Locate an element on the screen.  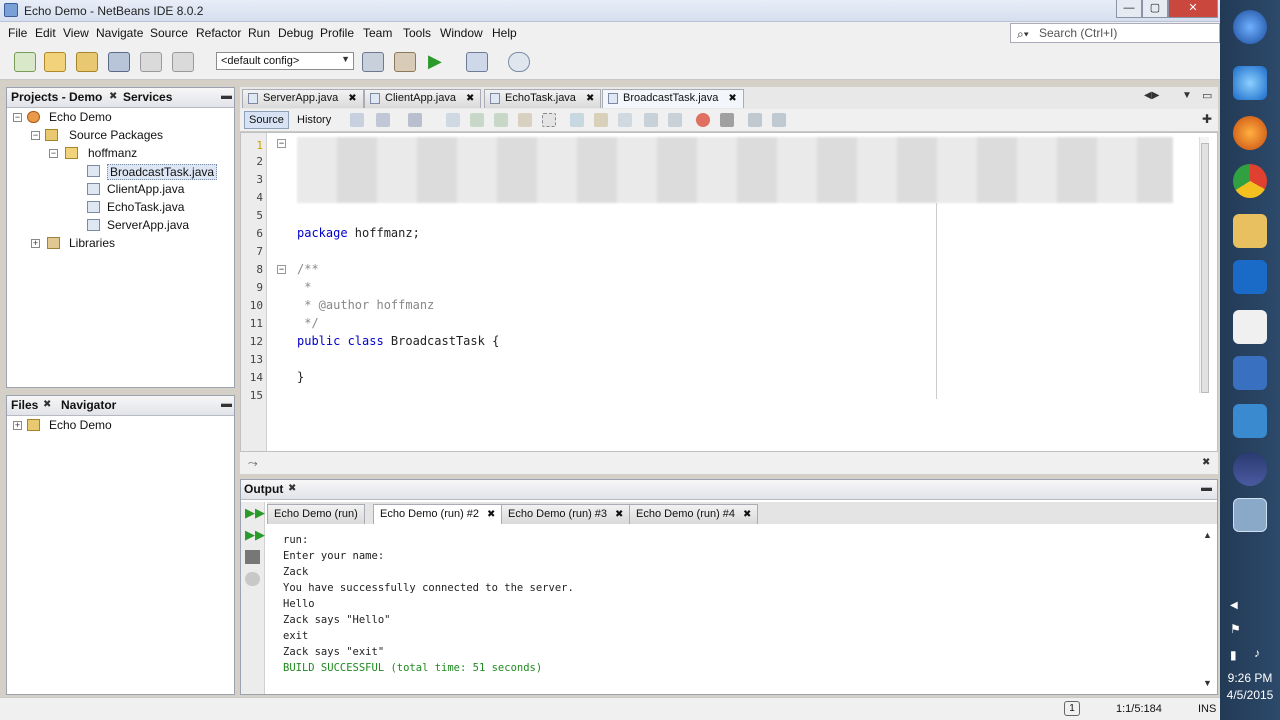
menu-run: Run is located at coordinates (259, 33).